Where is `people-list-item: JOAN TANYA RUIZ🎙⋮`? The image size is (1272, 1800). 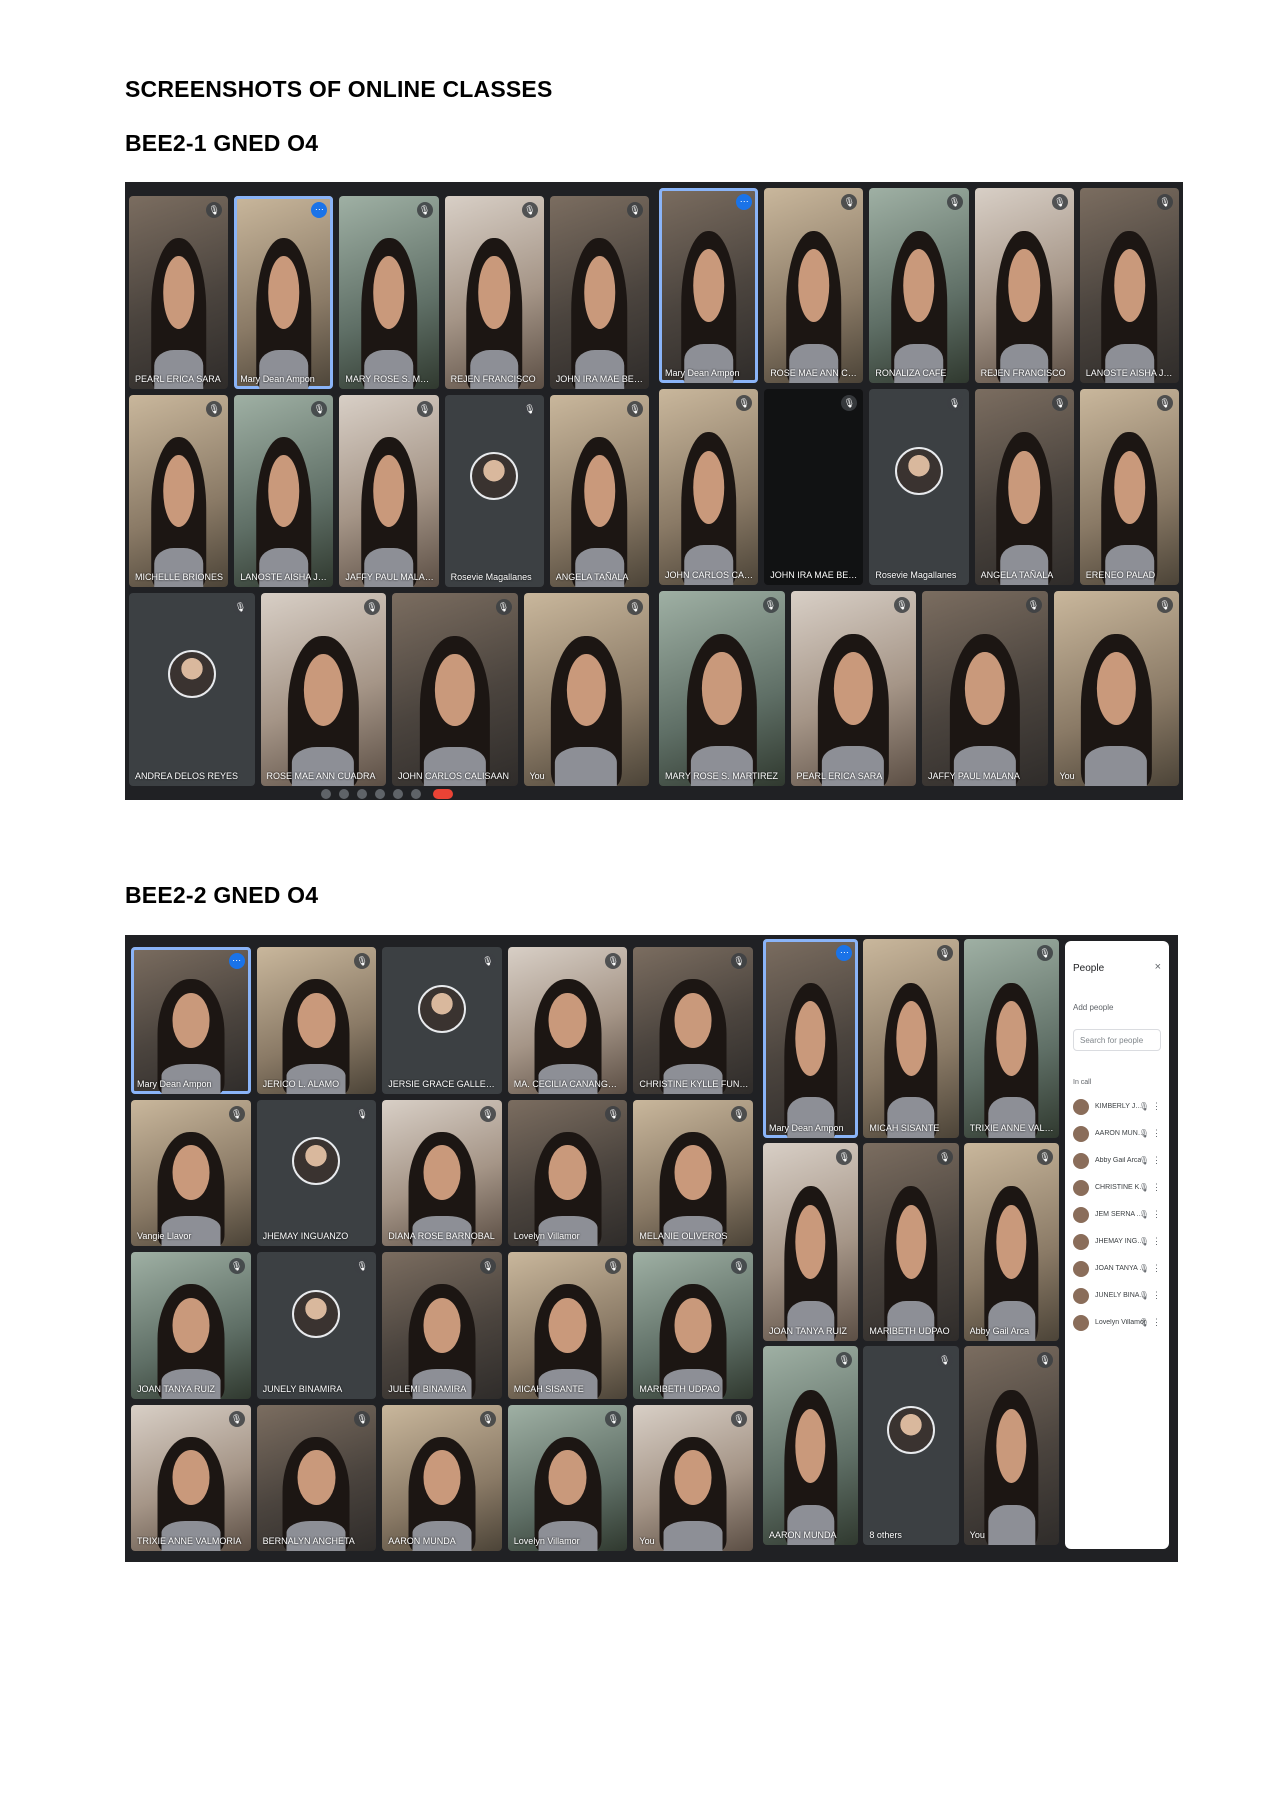
people-list-item: JOAN TANYA RUIZ🎙⋮ is located at coordinates (1117, 1270).